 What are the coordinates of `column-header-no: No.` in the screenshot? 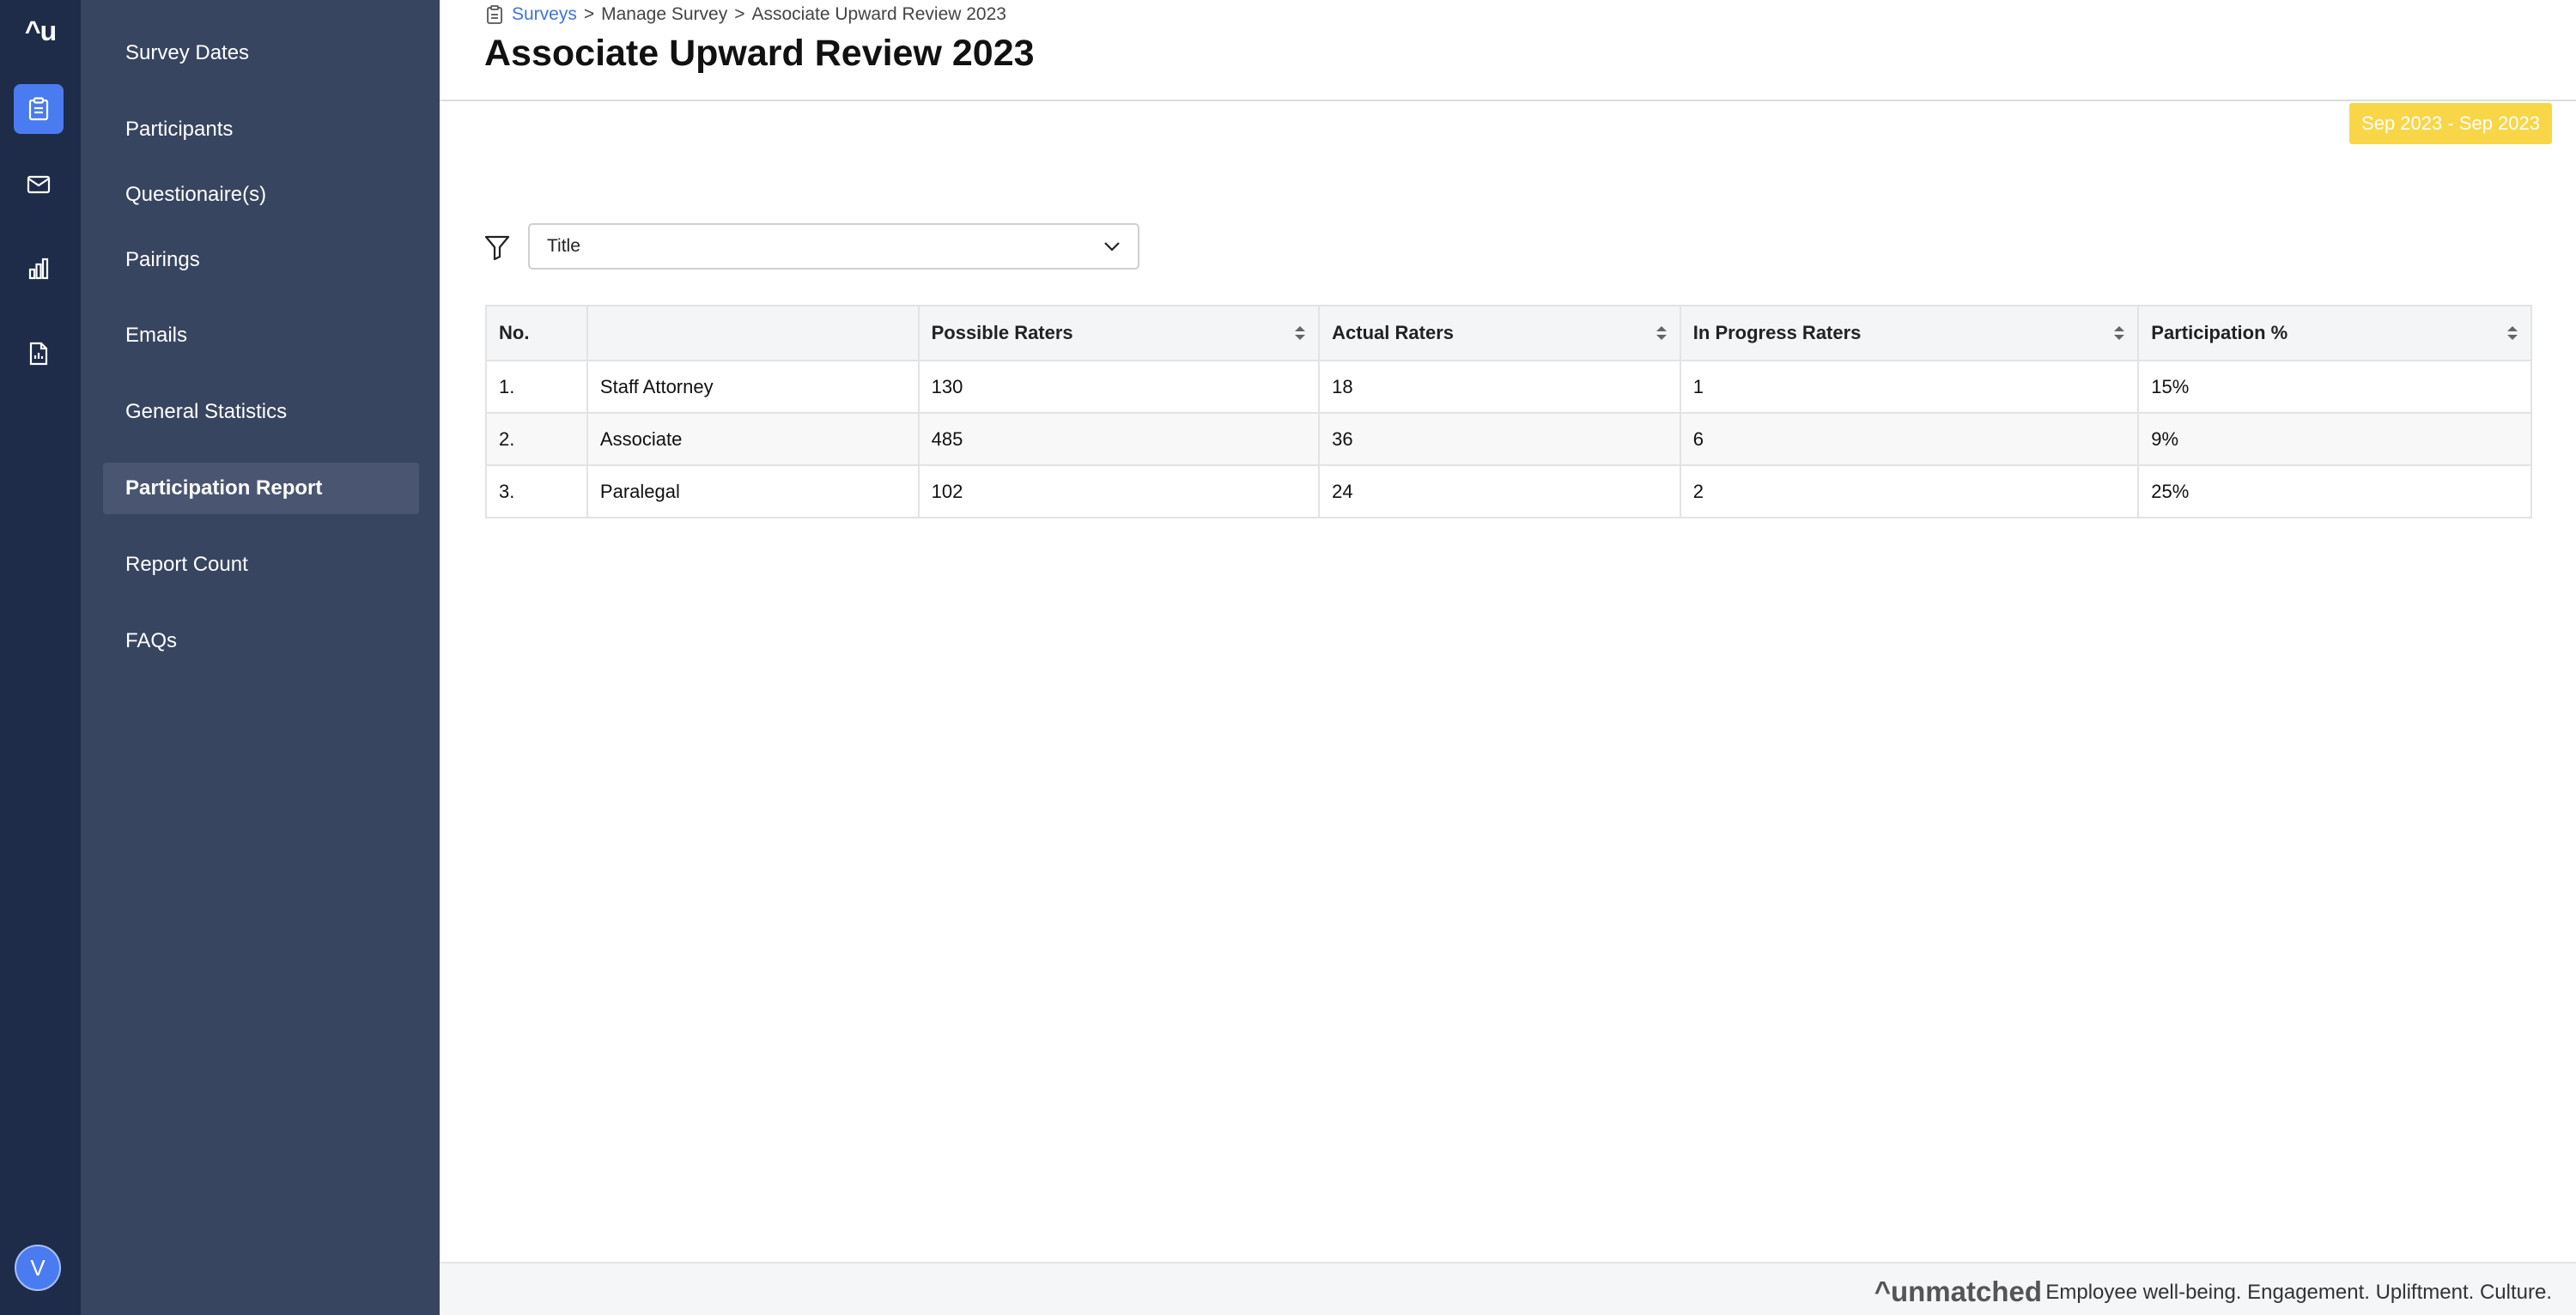 It's located at (536, 333).